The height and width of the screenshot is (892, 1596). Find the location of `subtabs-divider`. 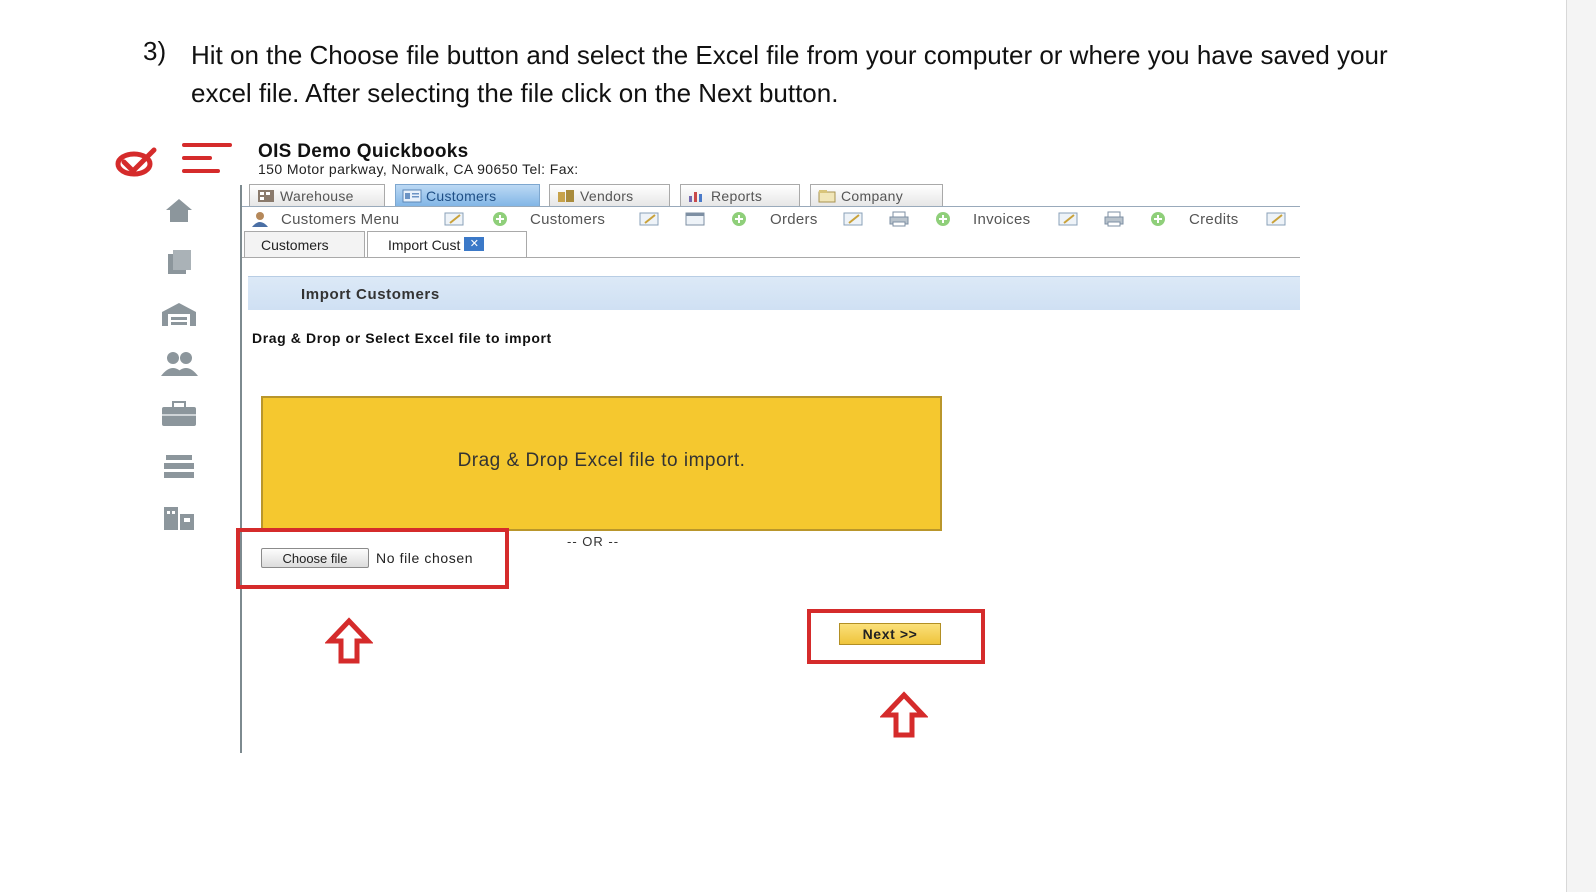

subtabs-divider is located at coordinates (771, 257).